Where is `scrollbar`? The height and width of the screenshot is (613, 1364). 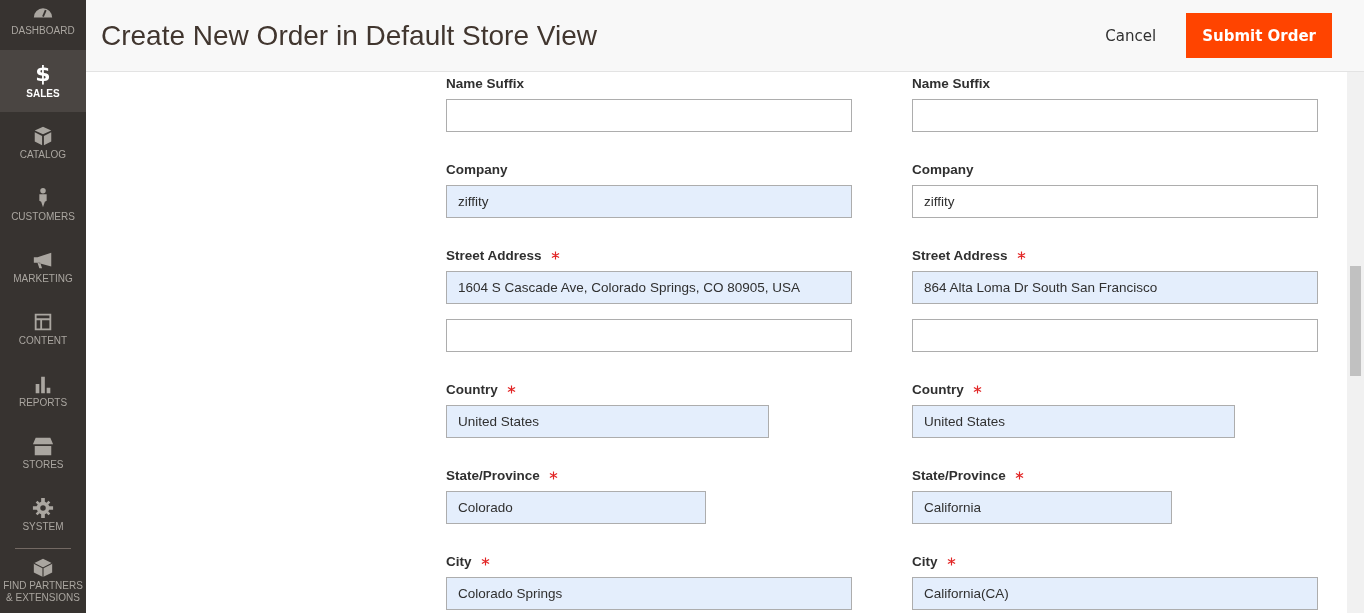 scrollbar is located at coordinates (1355, 342).